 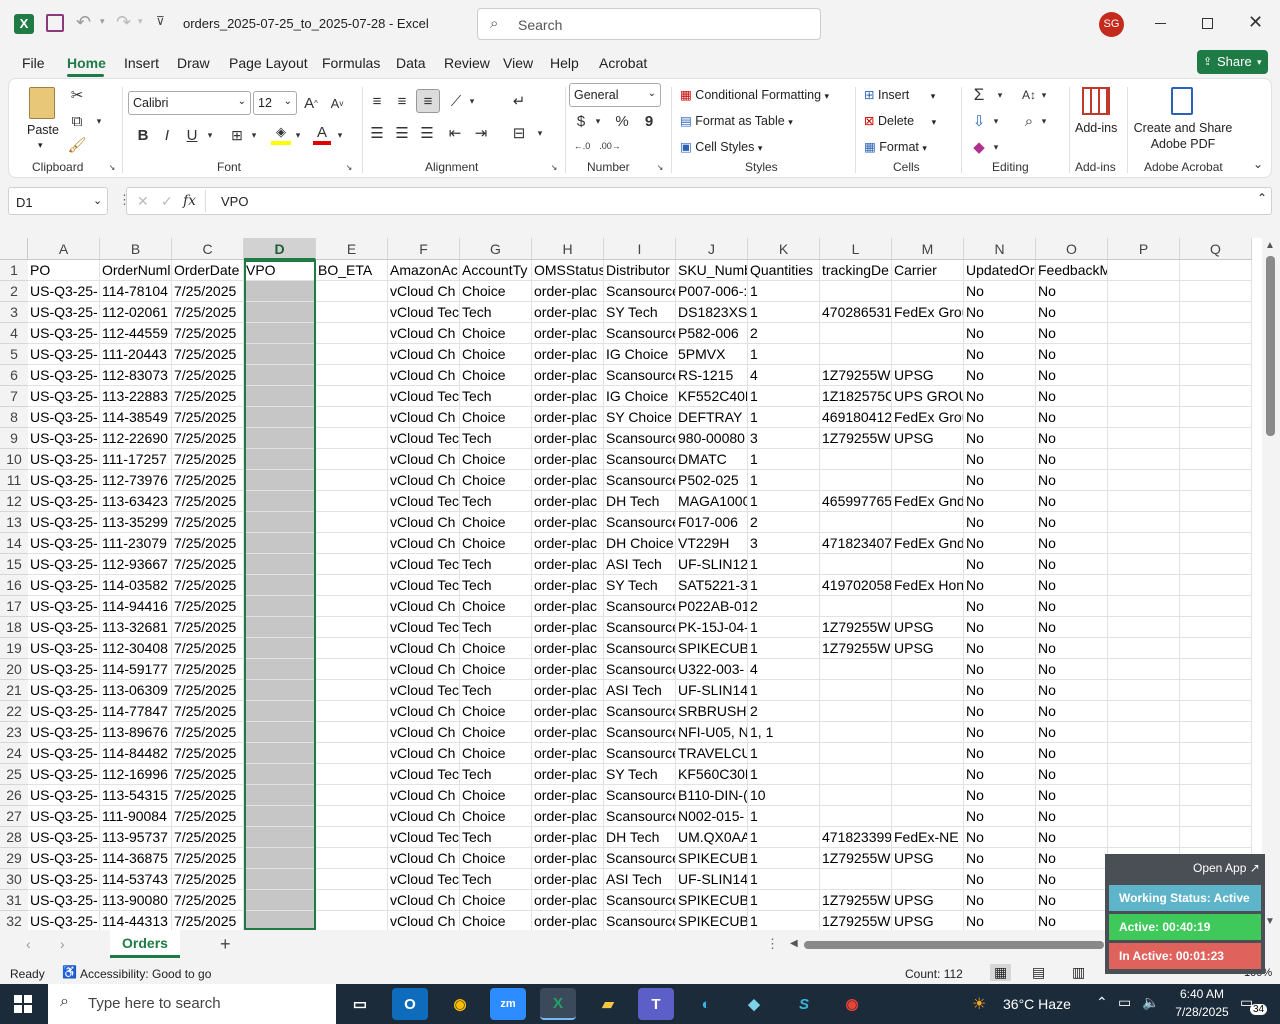 What do you see at coordinates (649, 24) in the screenshot?
I see `search-box: ⌕ Search` at bounding box center [649, 24].